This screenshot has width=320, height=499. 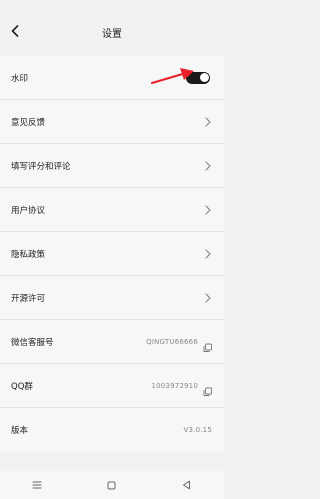 I want to click on row-label: 水印, so click(x=20, y=78).